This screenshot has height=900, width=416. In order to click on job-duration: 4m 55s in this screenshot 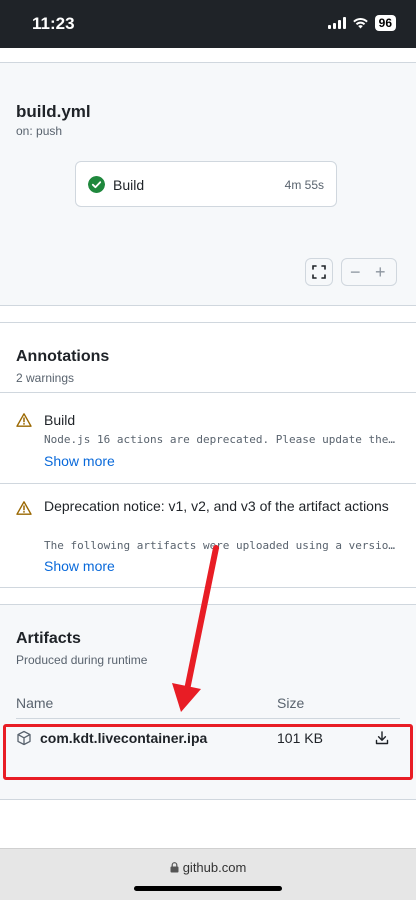, I will do `click(304, 185)`.